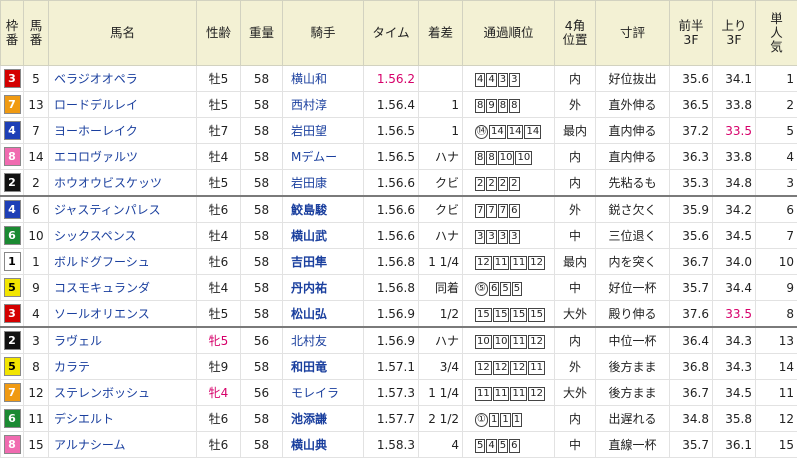 This screenshot has width=797, height=464. I want to click on jockey-link: 鮫島駿, so click(323, 209).